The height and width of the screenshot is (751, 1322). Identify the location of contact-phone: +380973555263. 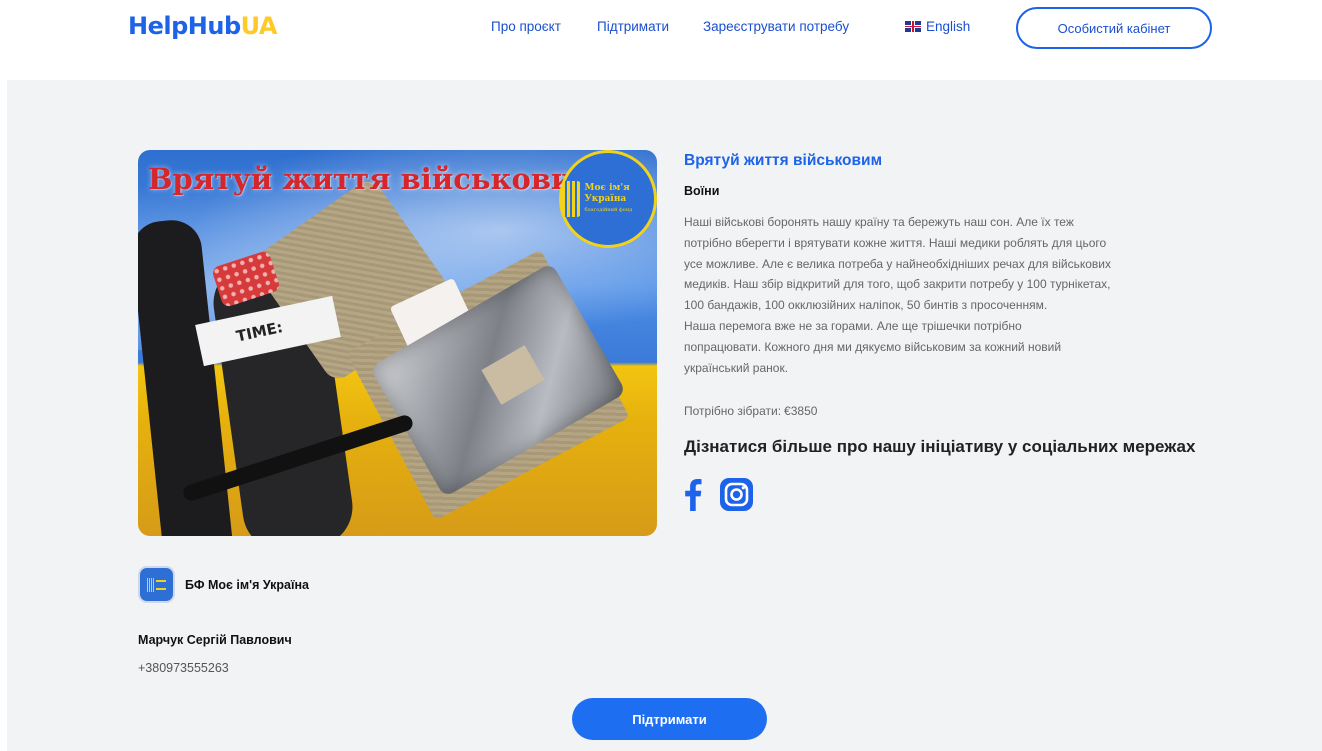
(183, 668).